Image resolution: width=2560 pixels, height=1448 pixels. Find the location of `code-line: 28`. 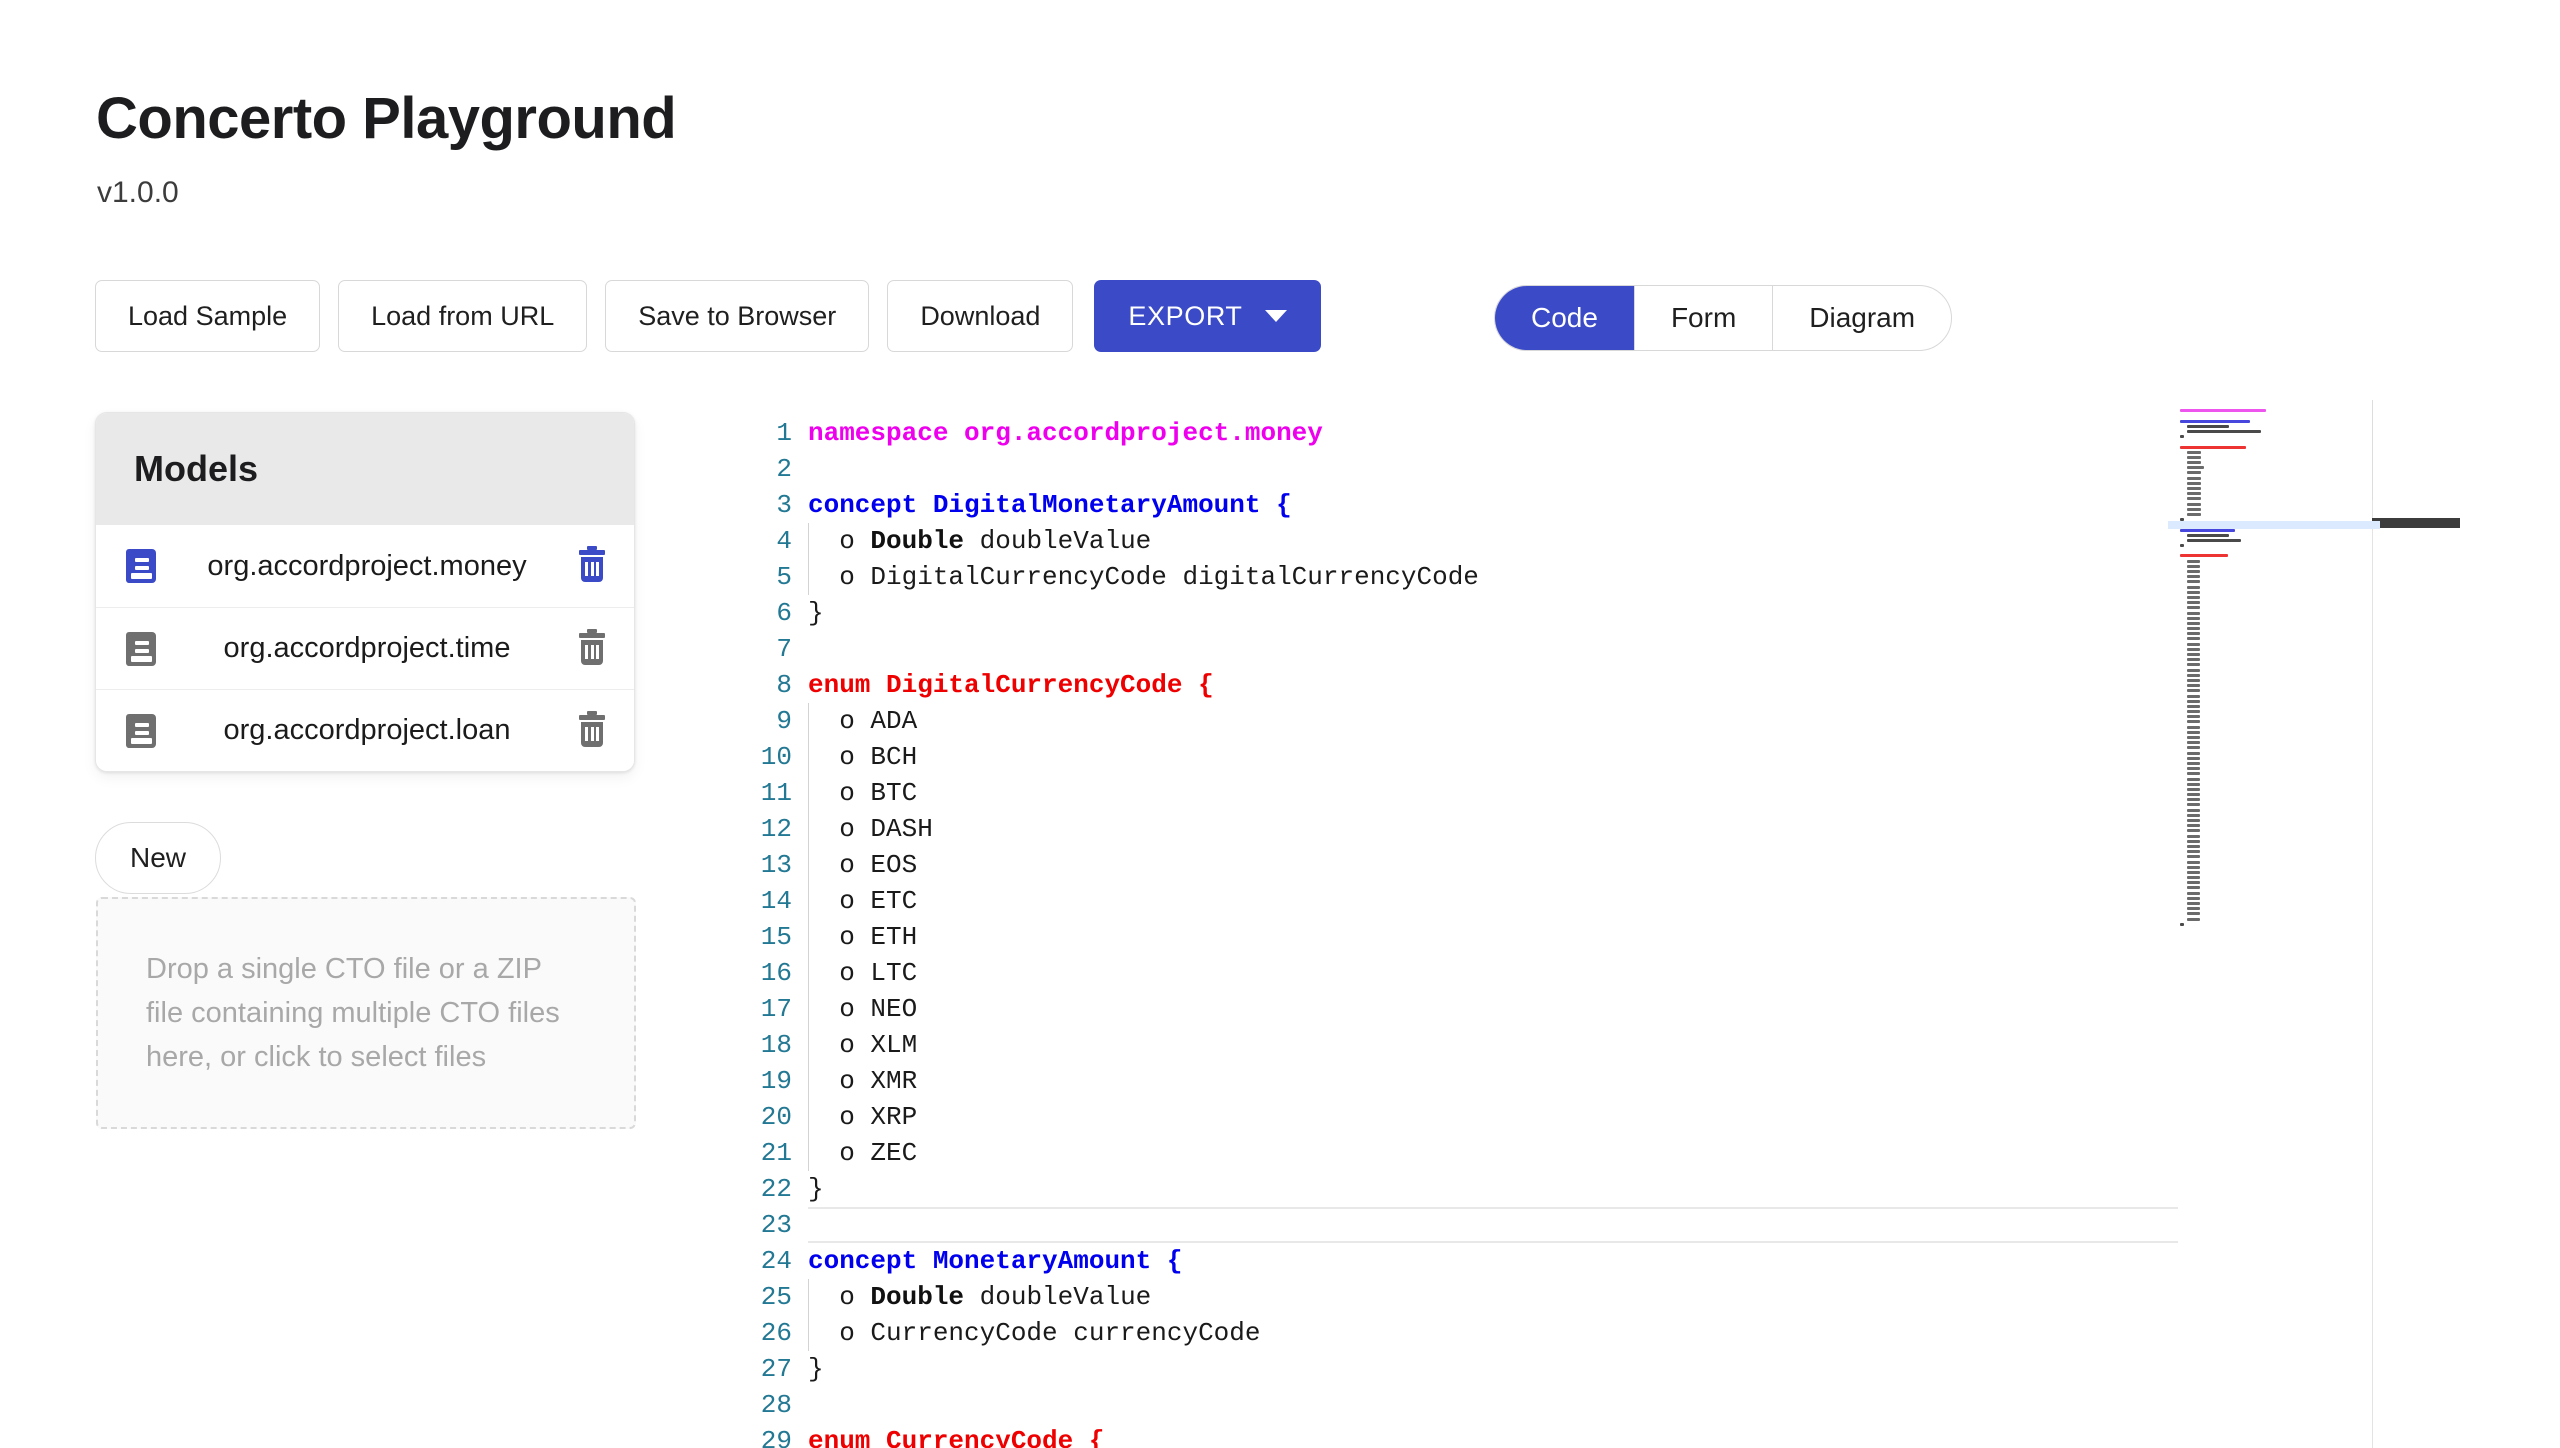

code-line: 28 is located at coordinates (1536, 1405).